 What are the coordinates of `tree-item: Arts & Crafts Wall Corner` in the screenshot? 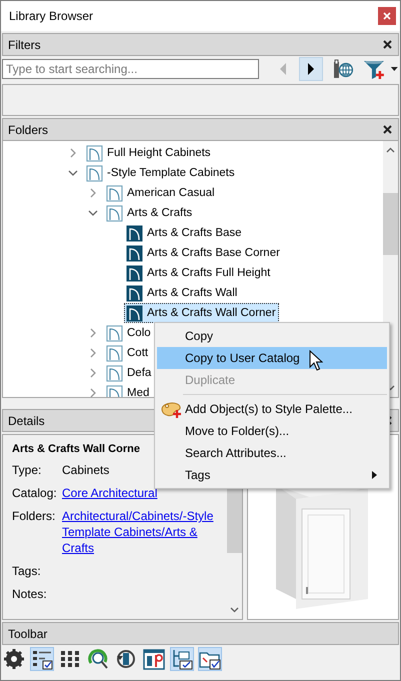 It's located at (201, 313).